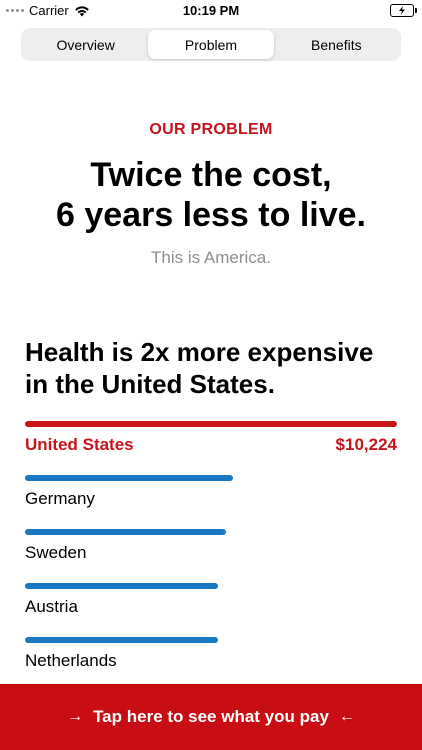 Image resolution: width=422 pixels, height=750 pixels. Describe the element at coordinates (199, 352) in the screenshot. I see `section-title-line-1: Health is 2x more expensive` at that location.